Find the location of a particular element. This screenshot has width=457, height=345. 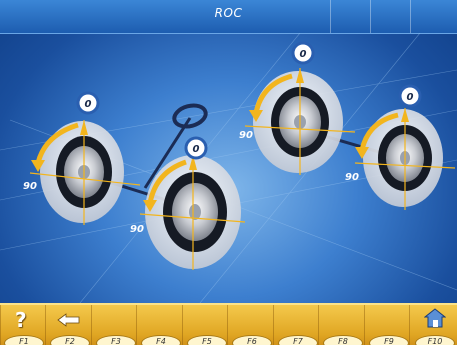

function-key-label: F4 is located at coordinates (161, 340).